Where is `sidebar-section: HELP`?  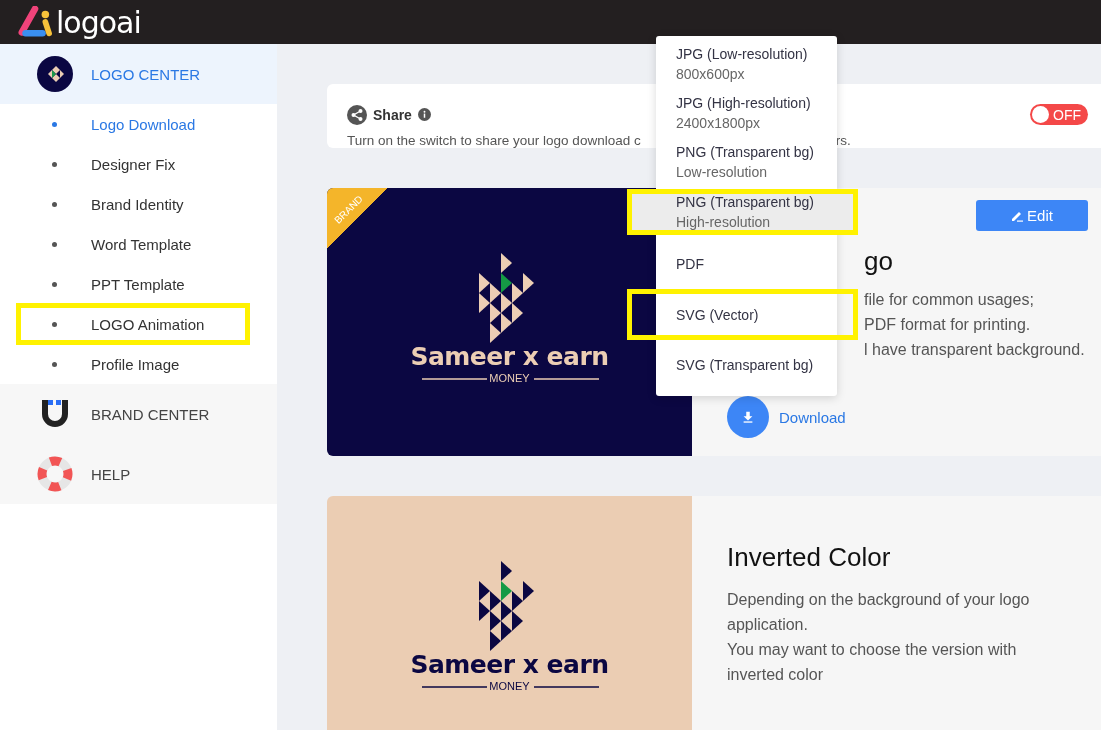
sidebar-section: HELP is located at coordinates (138, 474).